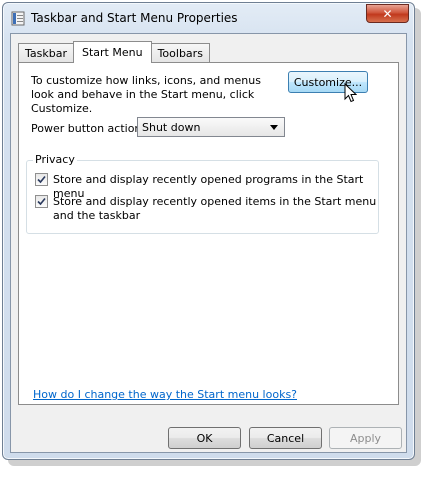 This screenshot has width=430, height=477. Describe the element at coordinates (88, 128) in the screenshot. I see `power-button-label: Power button action:` at that location.